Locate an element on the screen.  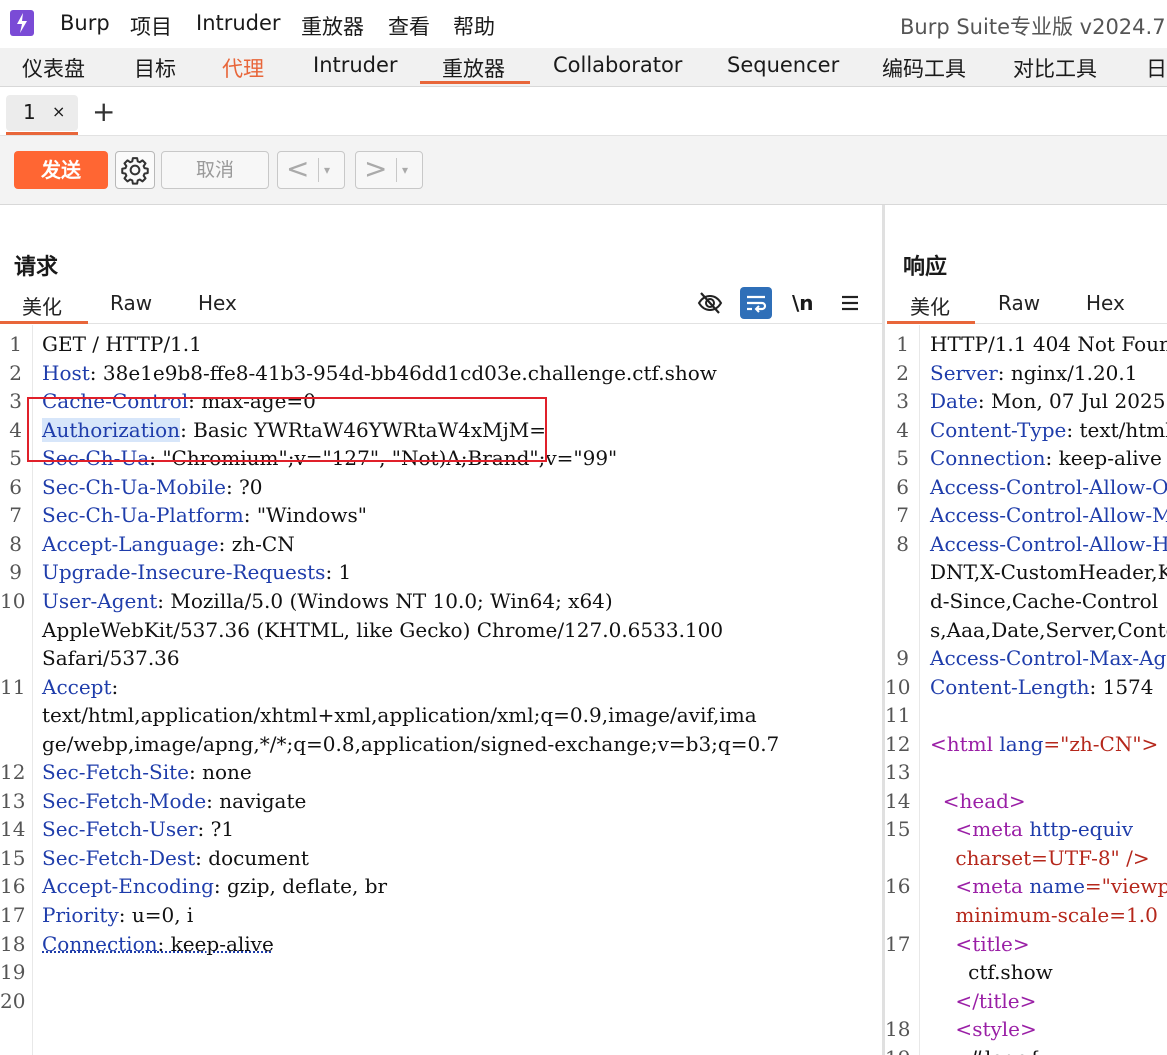
header-name: Host is located at coordinates (66, 372).